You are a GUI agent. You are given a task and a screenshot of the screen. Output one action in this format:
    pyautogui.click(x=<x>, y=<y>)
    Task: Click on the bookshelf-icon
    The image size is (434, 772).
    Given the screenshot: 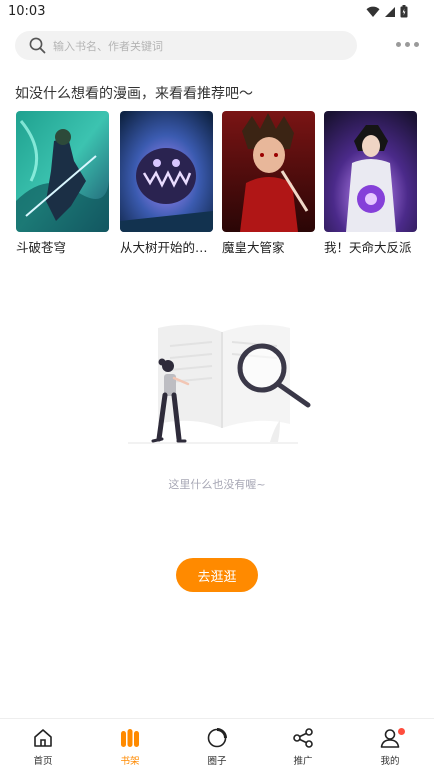 What is the action you would take?
    pyautogui.click(x=130, y=738)
    